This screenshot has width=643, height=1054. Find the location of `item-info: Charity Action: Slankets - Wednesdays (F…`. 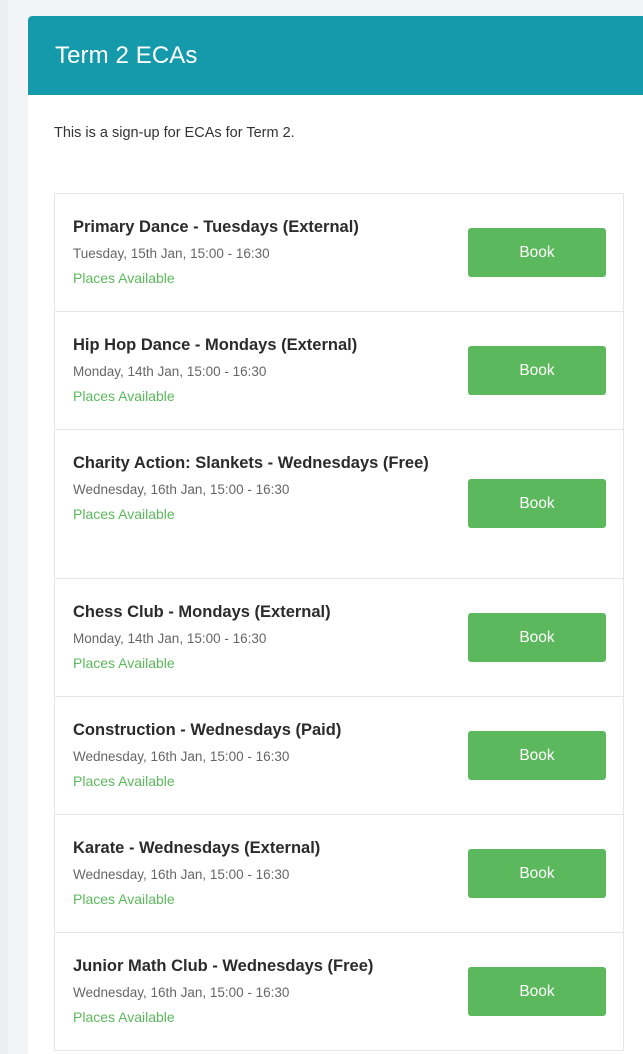

item-info: Charity Action: Slankets - Wednesdays (F… is located at coordinates (253, 486).